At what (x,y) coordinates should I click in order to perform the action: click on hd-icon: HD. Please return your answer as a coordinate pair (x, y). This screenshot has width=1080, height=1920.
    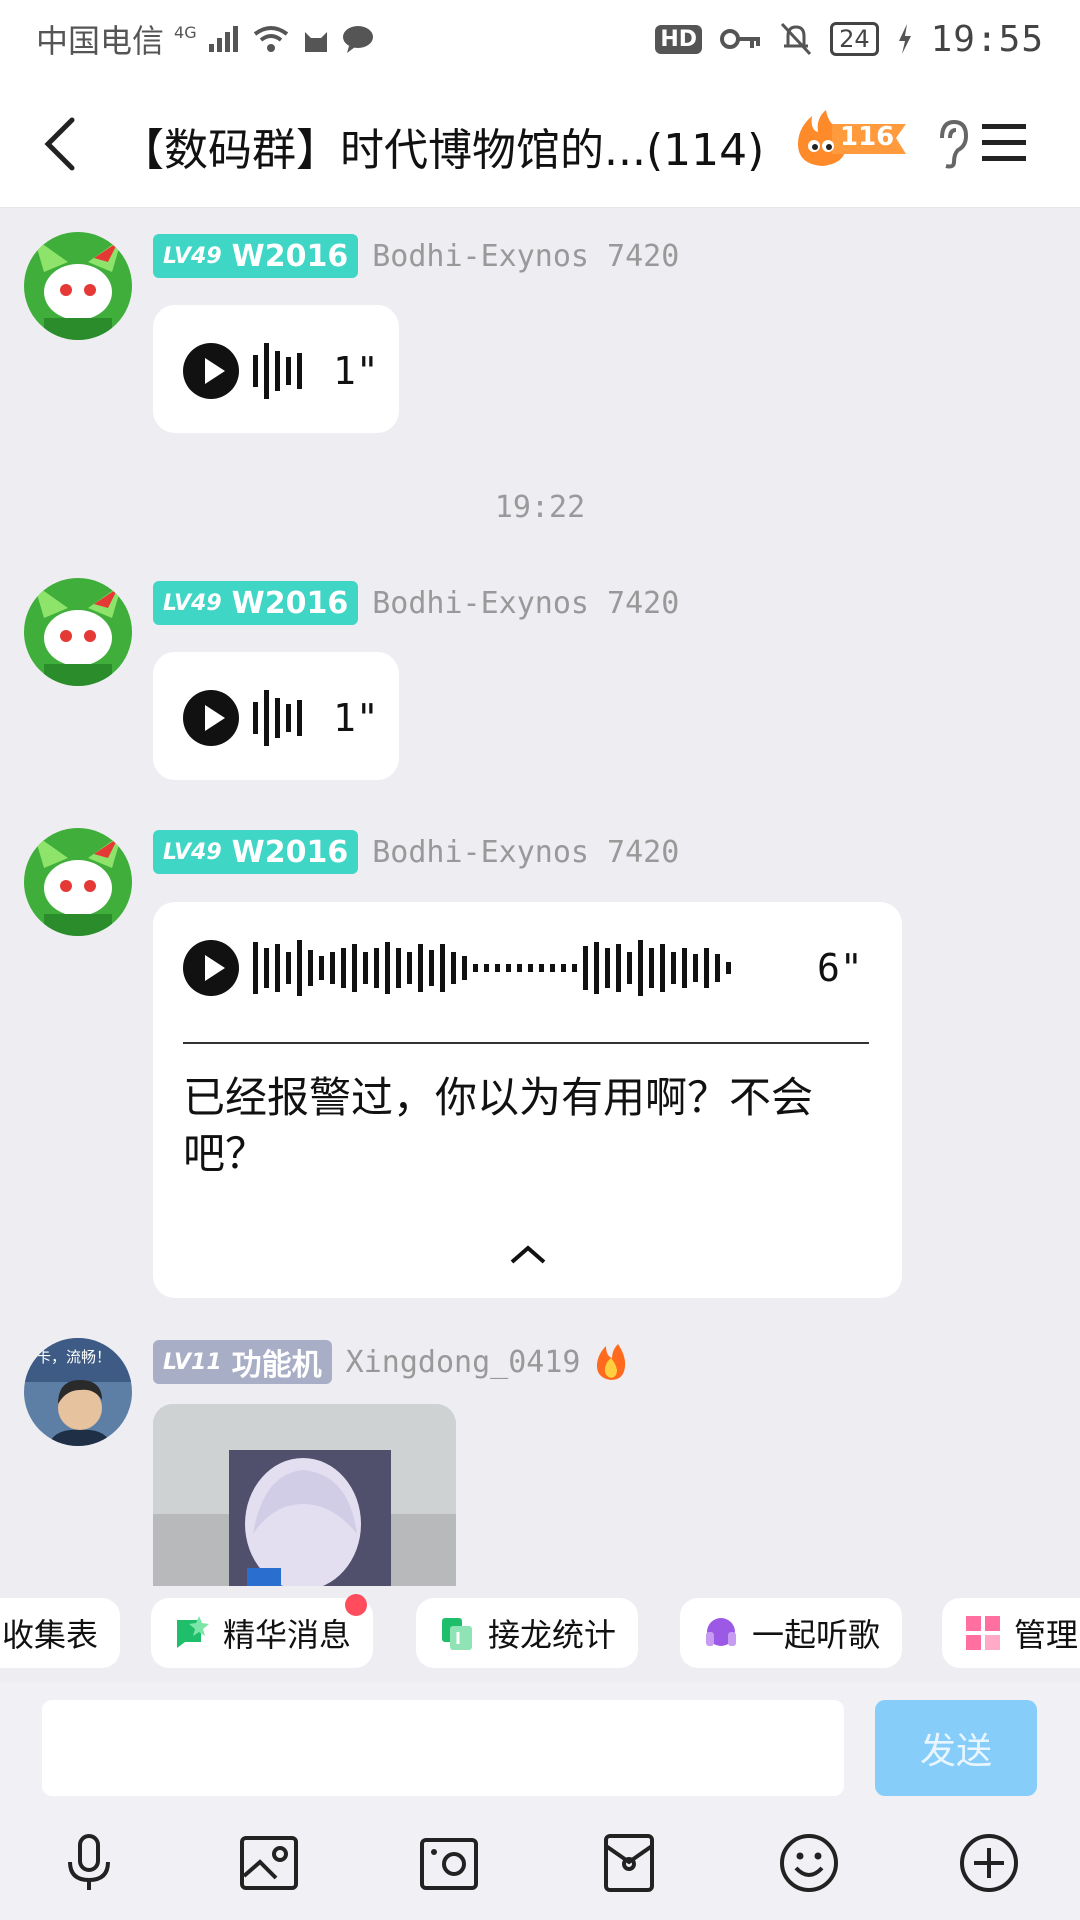
    Looking at the image, I should click on (679, 39).